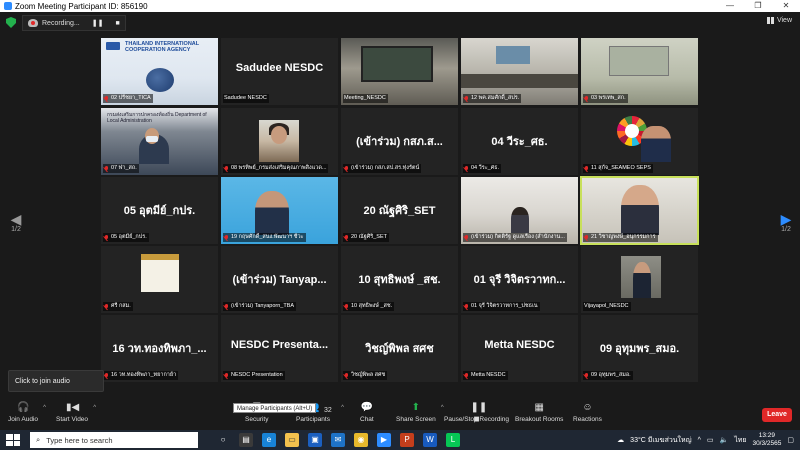 This screenshot has width=800, height=450. Describe the element at coordinates (13, 440) in the screenshot. I see `windows-start-icon` at that location.